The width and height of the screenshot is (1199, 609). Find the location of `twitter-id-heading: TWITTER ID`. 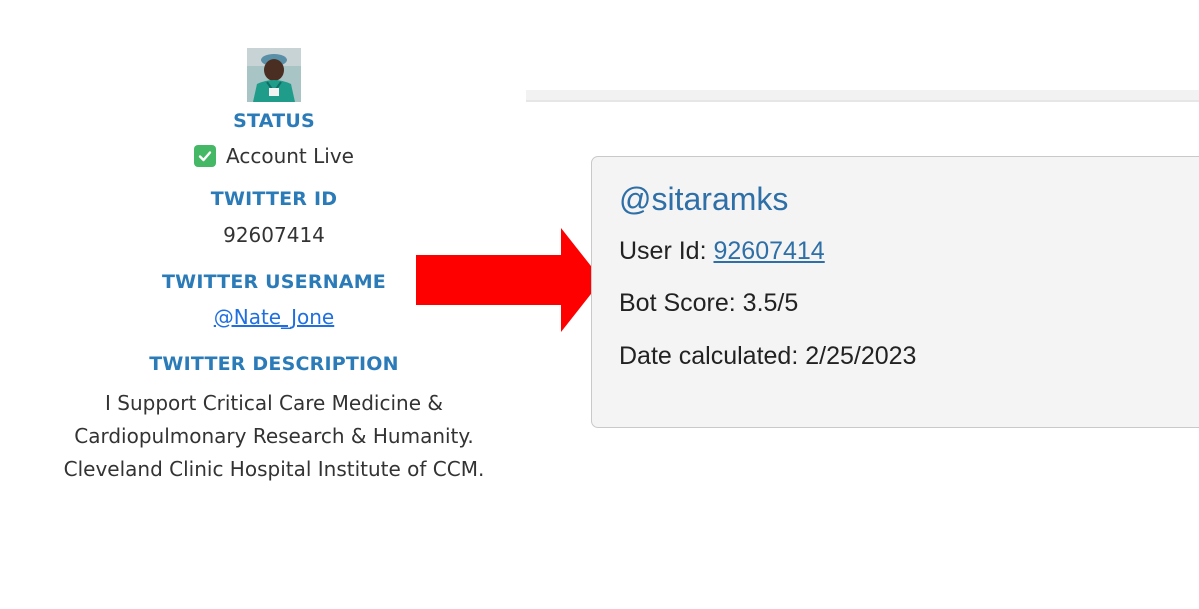

twitter-id-heading: TWITTER ID is located at coordinates (274, 199).